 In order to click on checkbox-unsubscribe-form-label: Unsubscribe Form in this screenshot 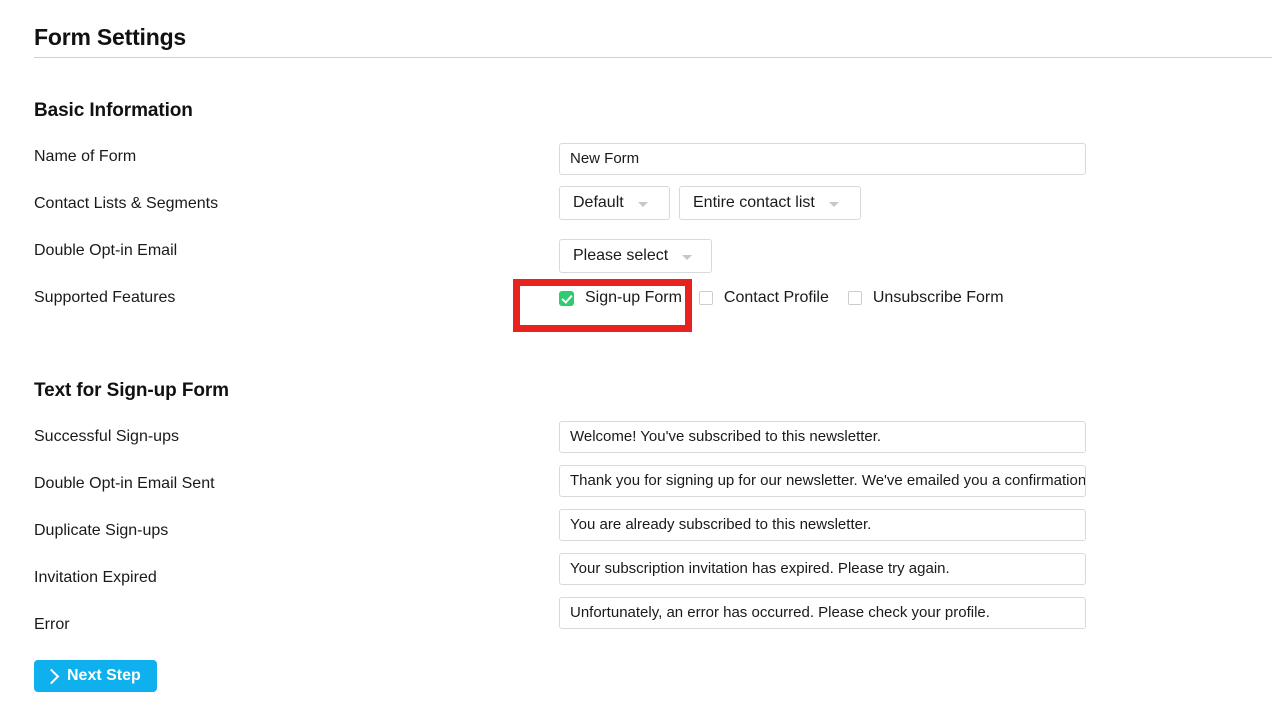, I will do `click(938, 297)`.